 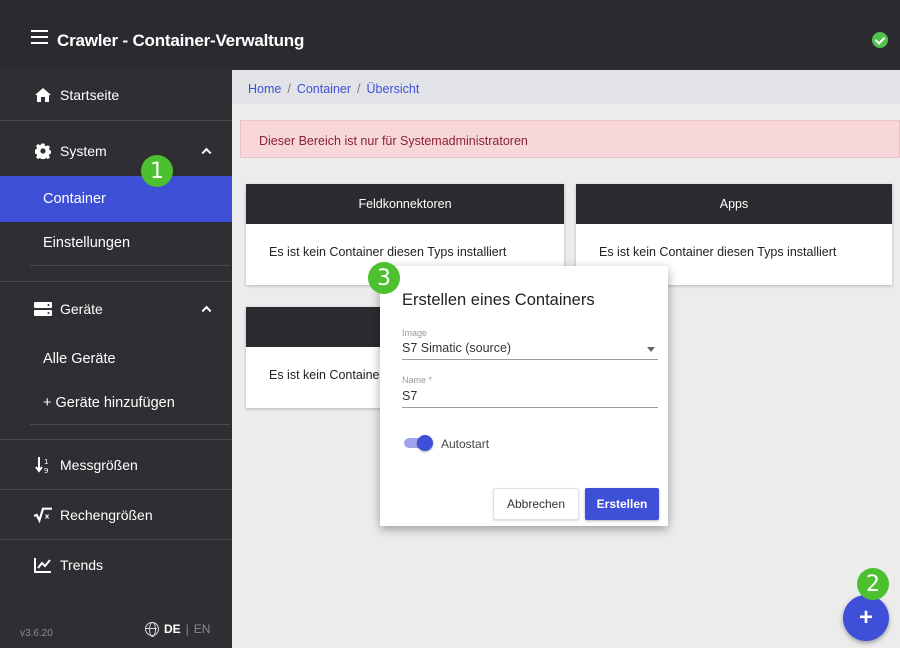 I want to click on image-field-underline, so click(x=530, y=359).